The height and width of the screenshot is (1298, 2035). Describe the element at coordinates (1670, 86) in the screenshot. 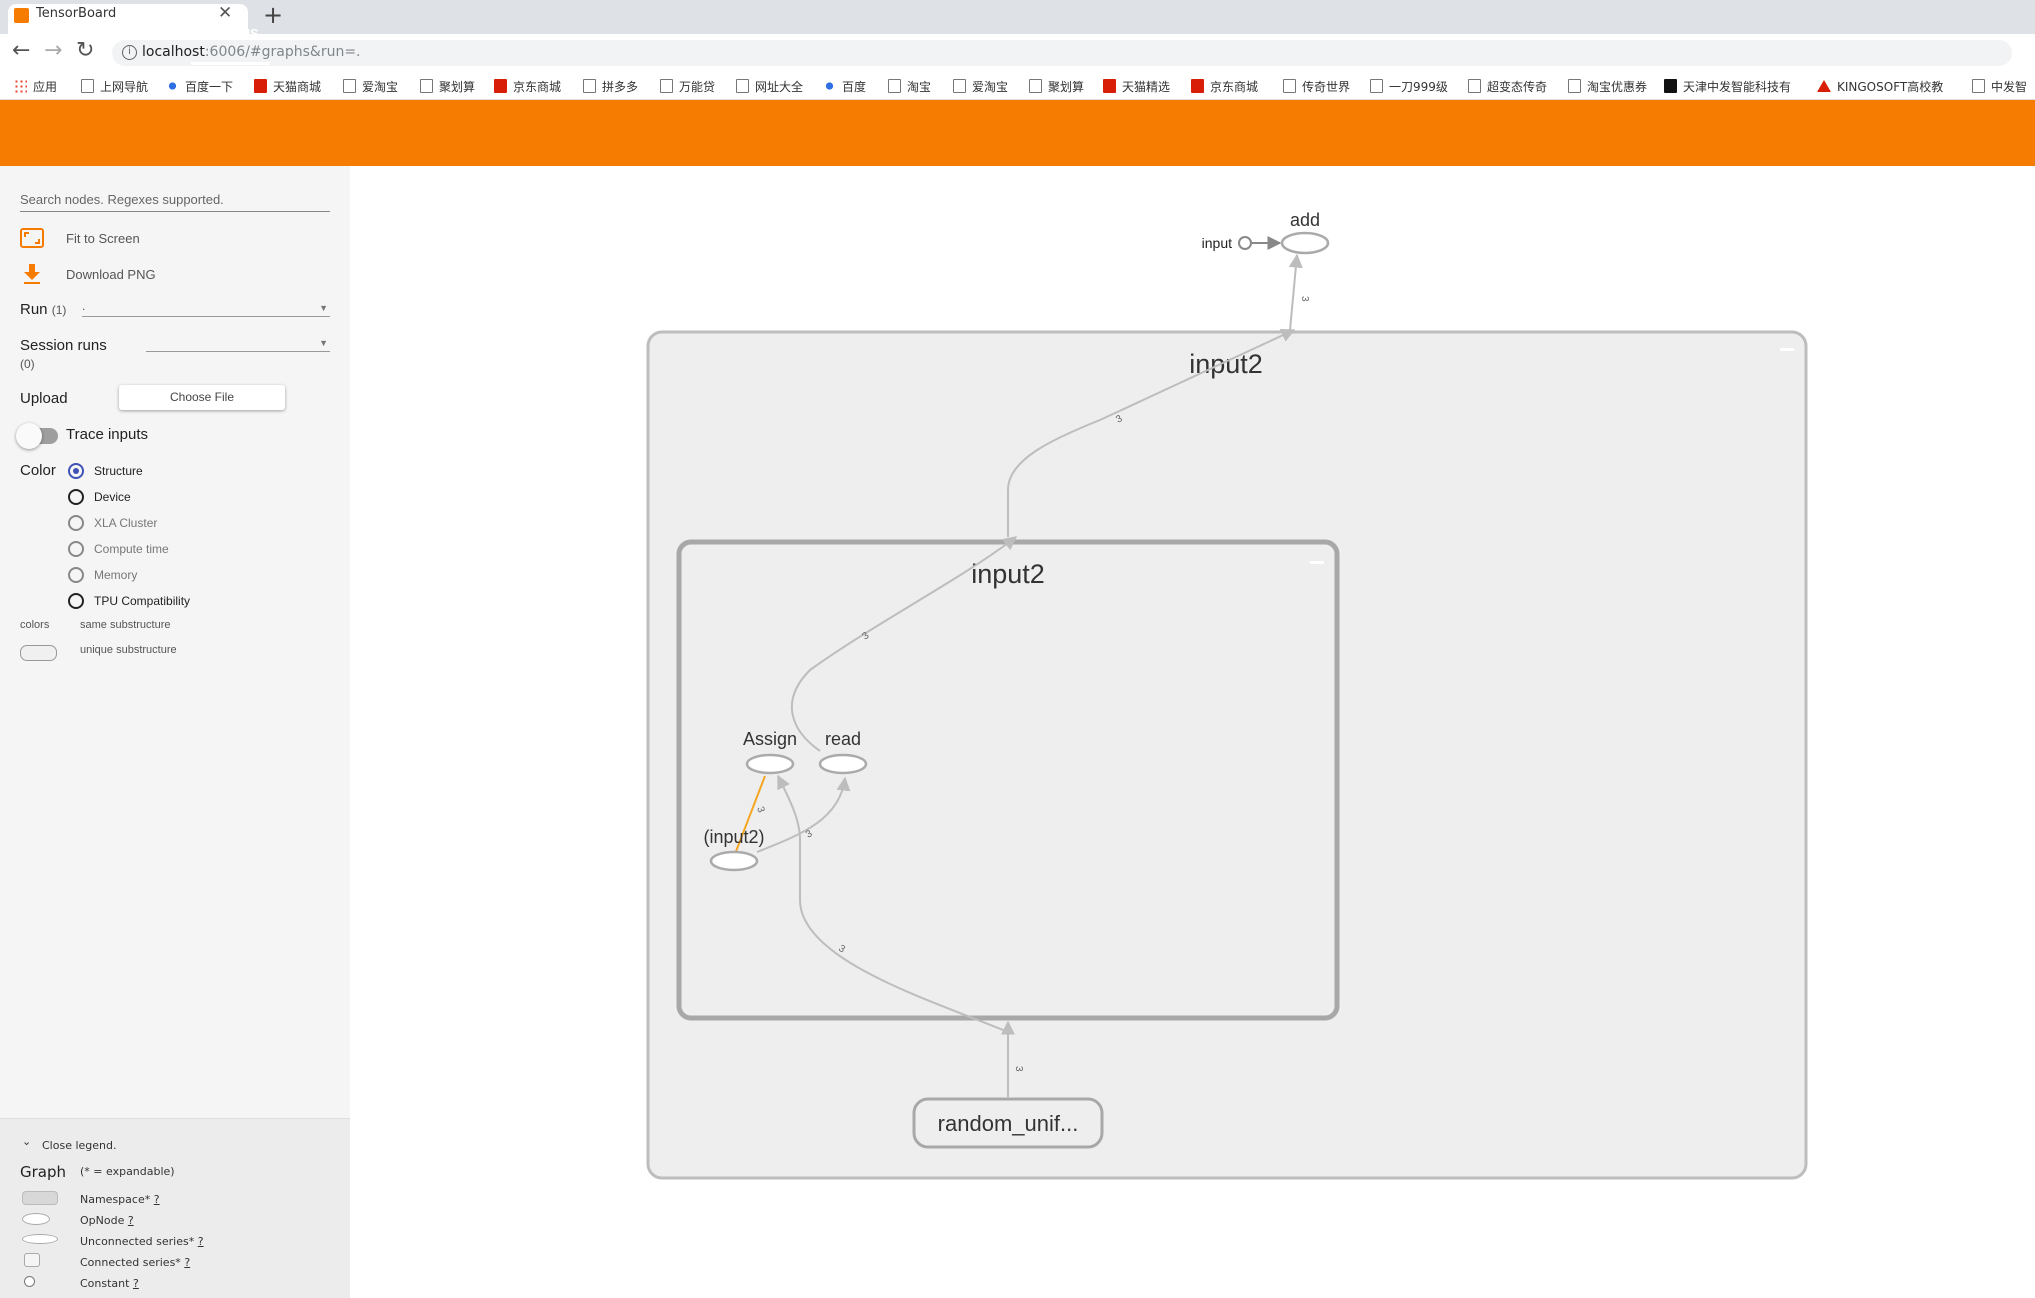

I see `company-icon` at that location.